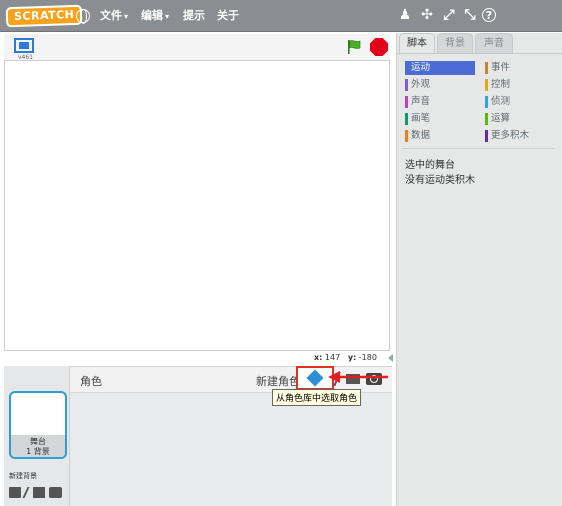 The width and height of the screenshot is (562, 506). Describe the element at coordinates (497, 119) in the screenshot. I see `category-operators: 运算` at that location.